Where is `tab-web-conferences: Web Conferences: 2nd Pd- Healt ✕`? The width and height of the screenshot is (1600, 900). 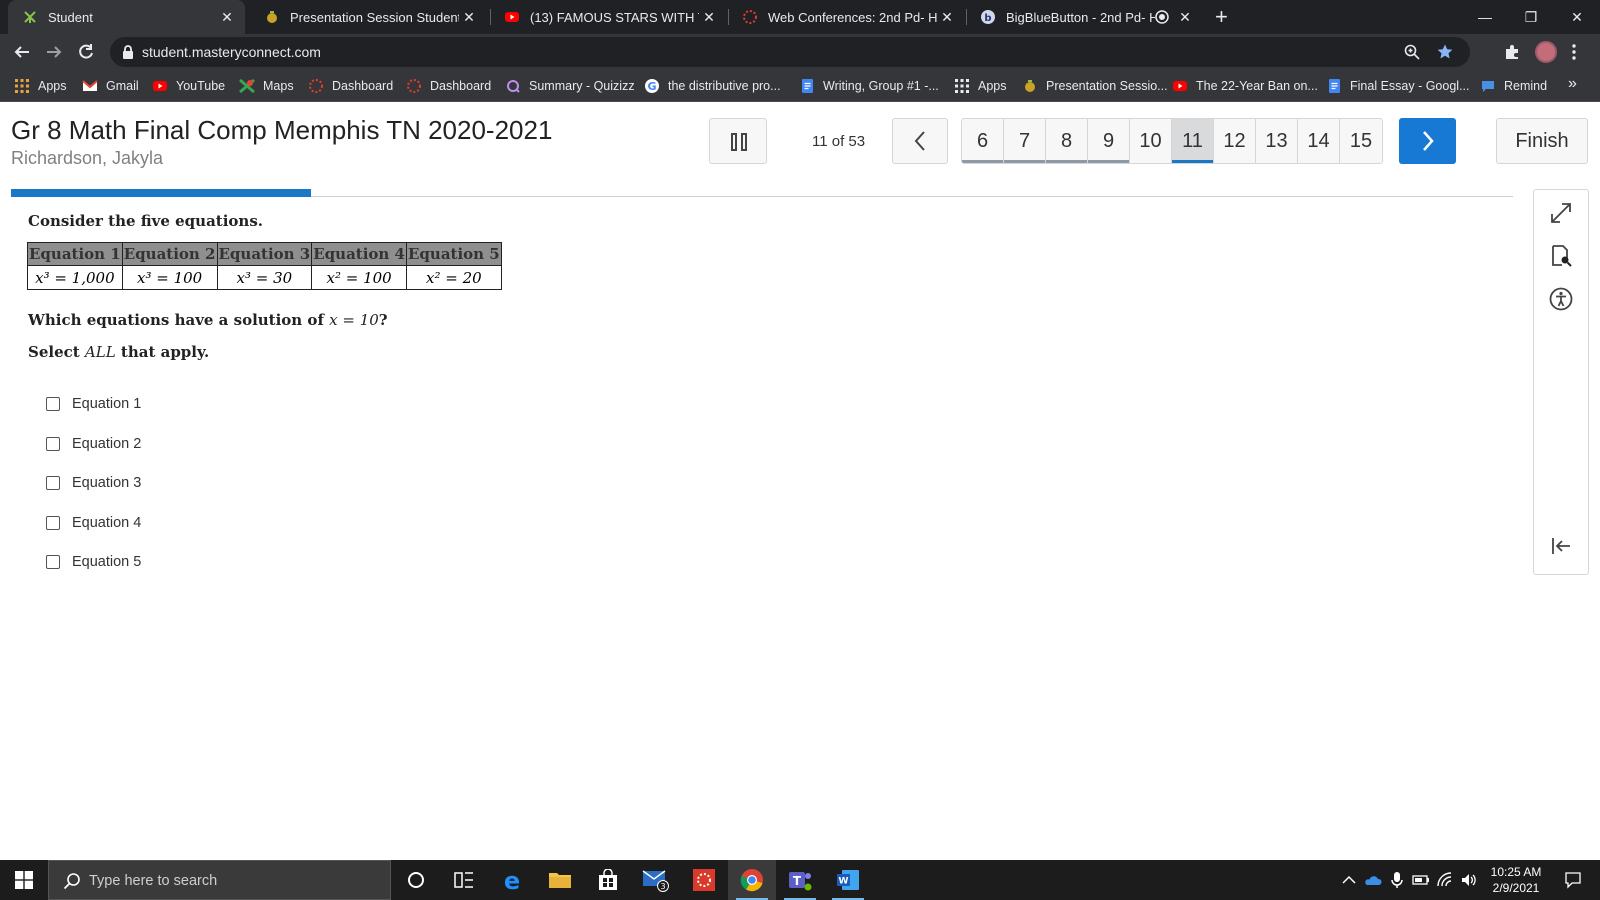 tab-web-conferences: Web Conferences: 2nd Pd- Healt ✕ is located at coordinates (846, 17).